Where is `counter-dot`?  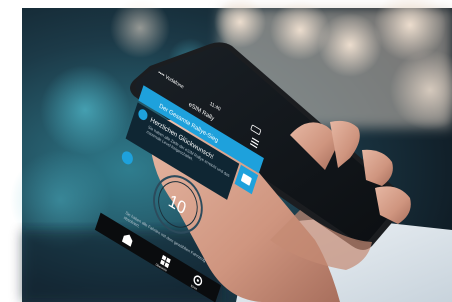 counter-dot is located at coordinates (127, 158).